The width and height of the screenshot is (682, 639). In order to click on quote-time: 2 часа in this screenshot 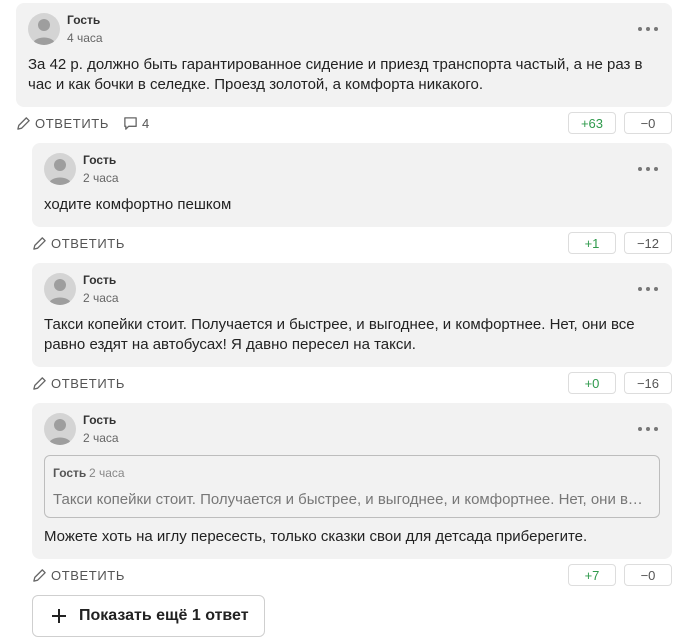, I will do `click(107, 473)`.